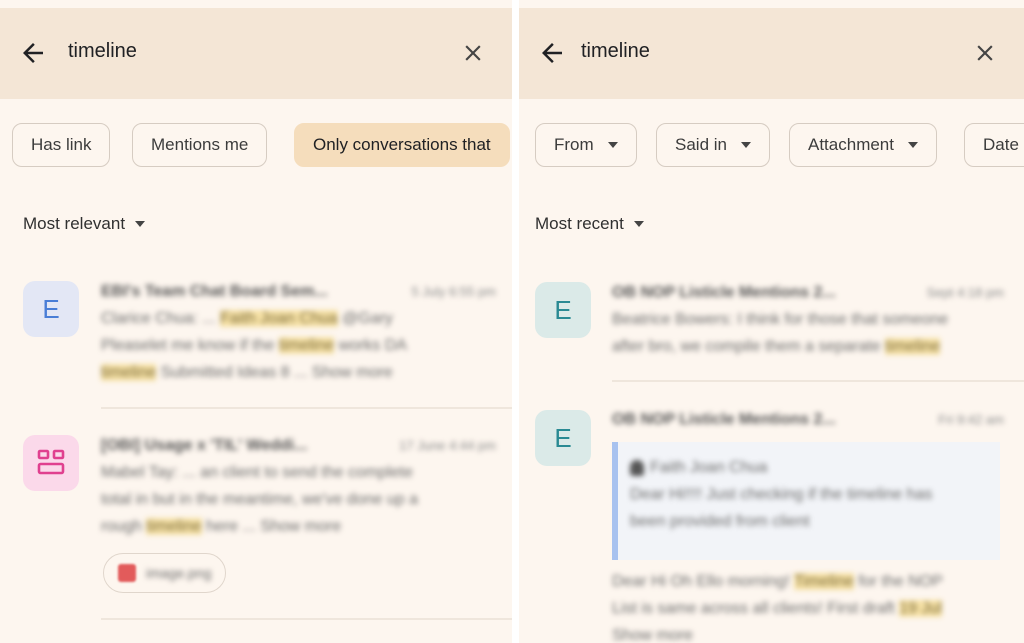 This screenshot has width=1024, height=643. I want to click on chip-label: Date, so click(1001, 144).